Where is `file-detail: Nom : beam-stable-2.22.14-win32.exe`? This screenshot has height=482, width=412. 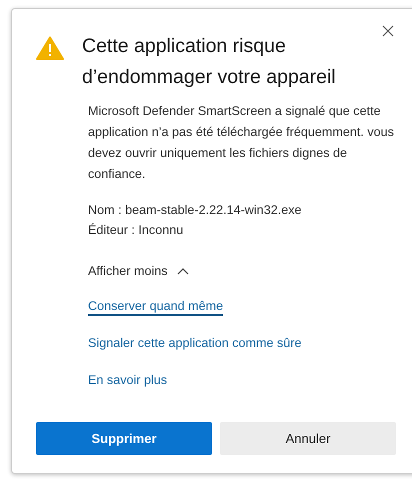 file-detail: Nom : beam-stable-2.22.14-win32.exe is located at coordinates (195, 210).